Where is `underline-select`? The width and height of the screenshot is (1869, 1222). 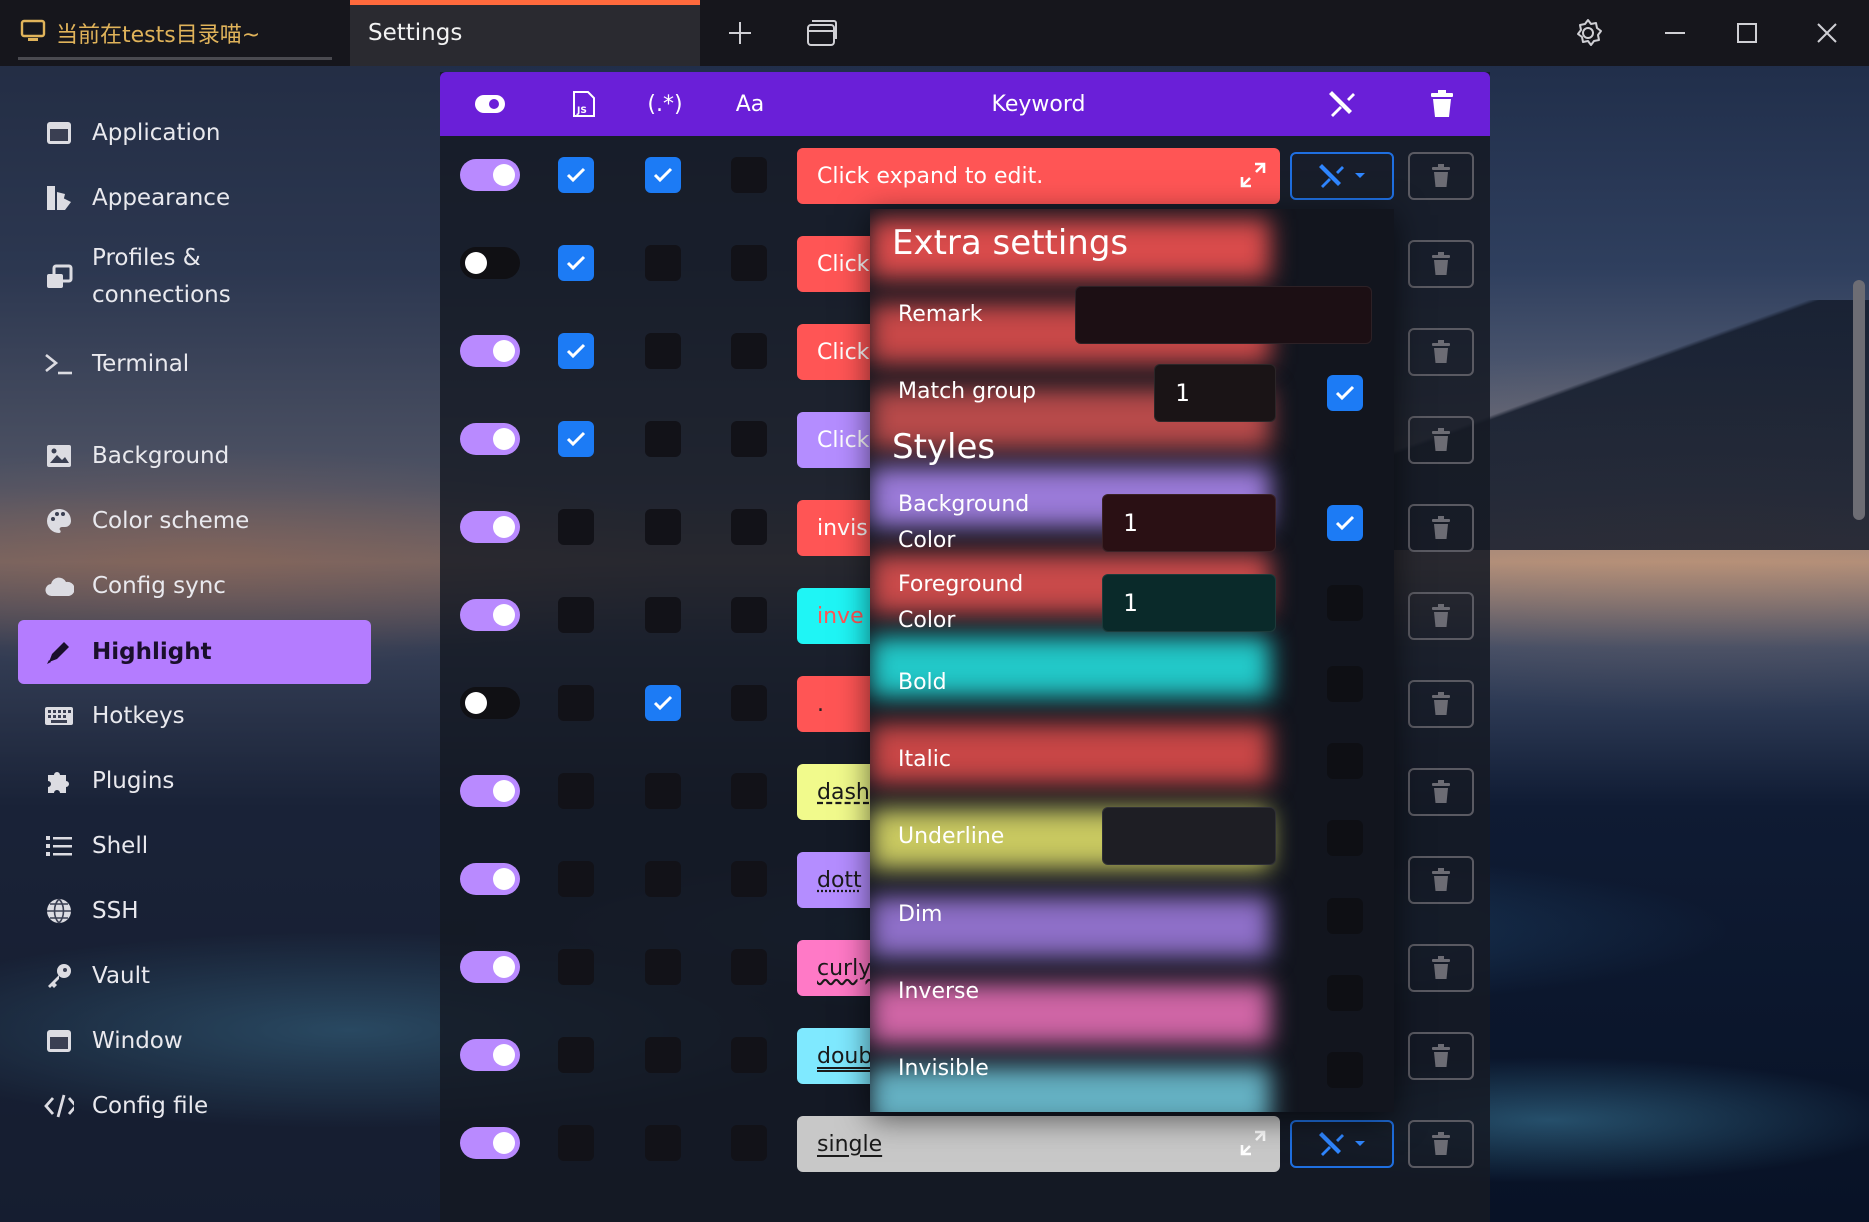
underline-select is located at coordinates (1189, 836).